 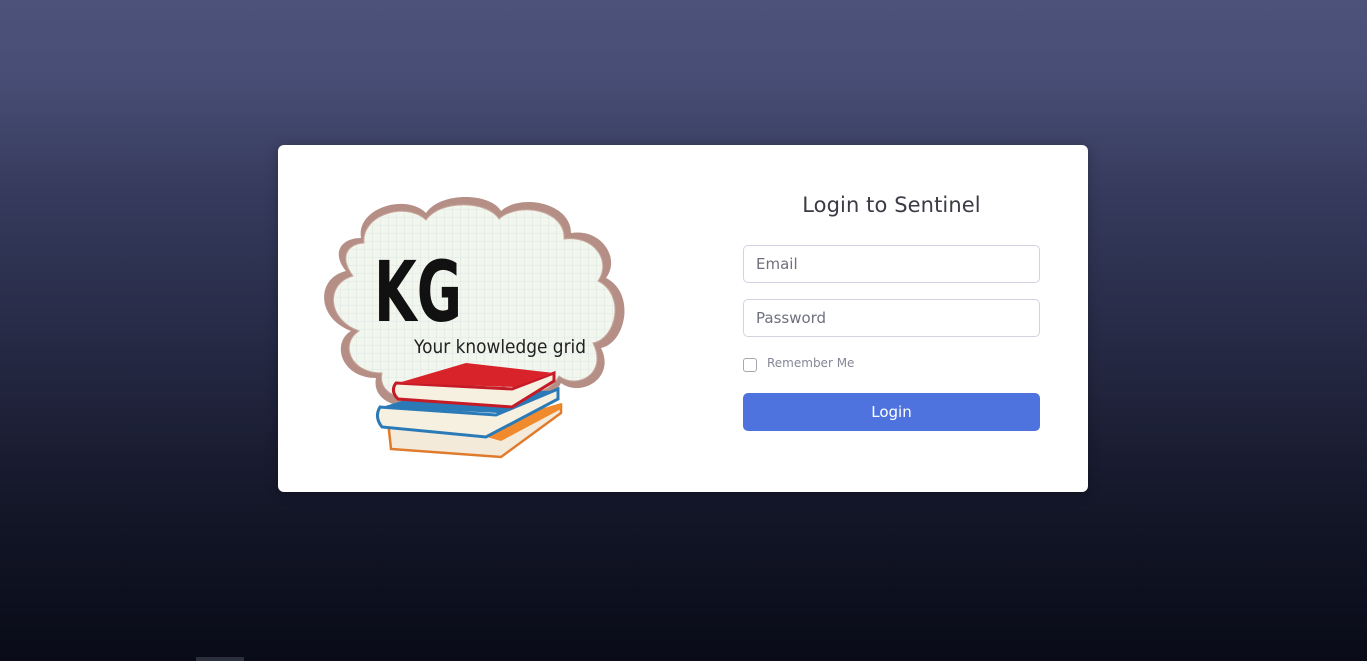 What do you see at coordinates (476, 329) in the screenshot?
I see `kg-logo: KG Your knowledge grid` at bounding box center [476, 329].